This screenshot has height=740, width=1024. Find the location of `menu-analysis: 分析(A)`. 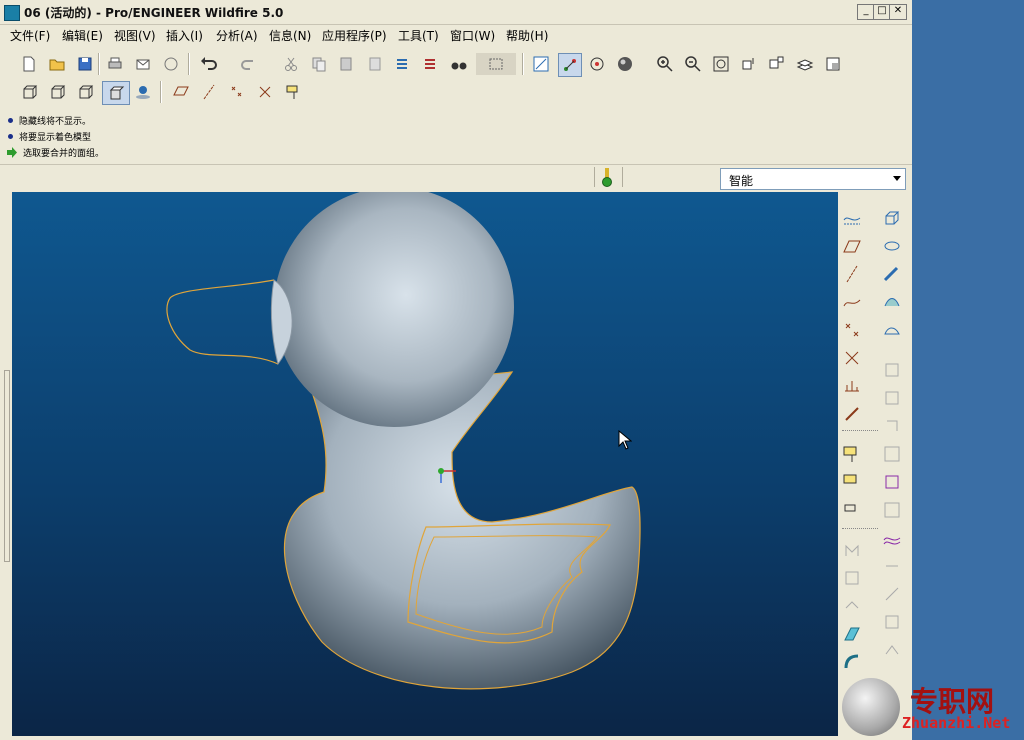

menu-analysis: 分析(A) is located at coordinates (237, 35).